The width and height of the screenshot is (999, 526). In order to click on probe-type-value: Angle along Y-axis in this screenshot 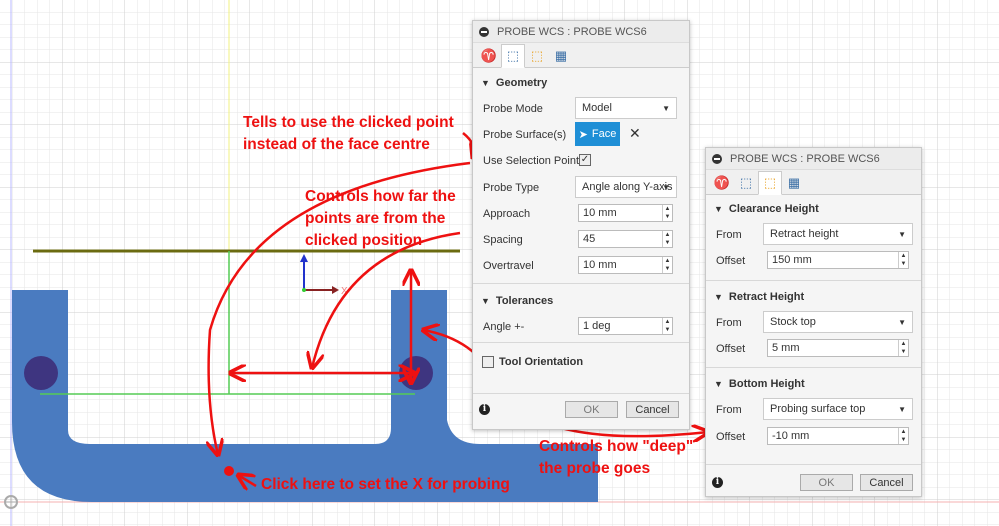, I will do `click(627, 187)`.